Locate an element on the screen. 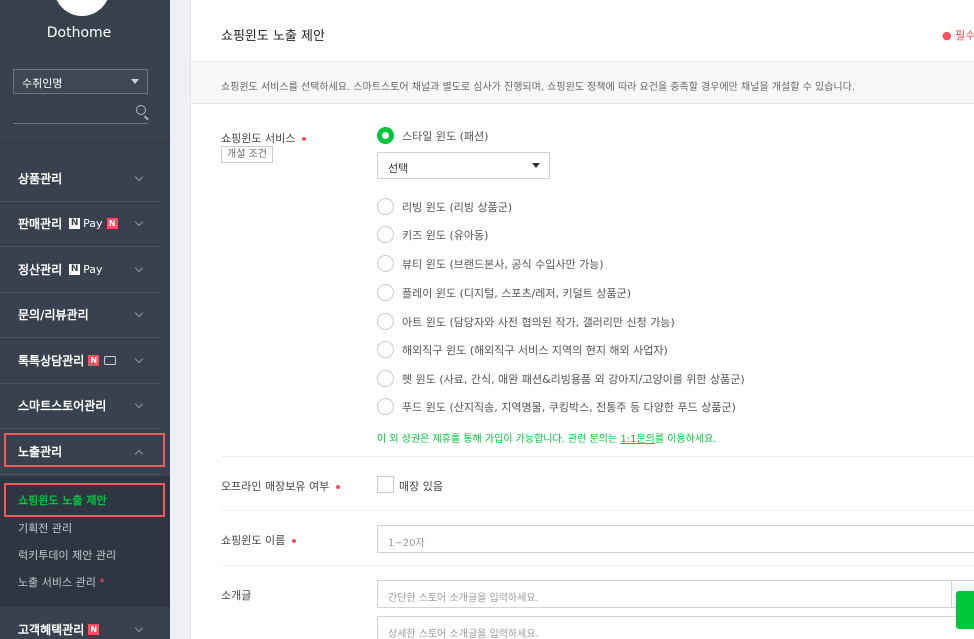  menu-item-sales: 판매관리 N Pay N is located at coordinates (80, 224).